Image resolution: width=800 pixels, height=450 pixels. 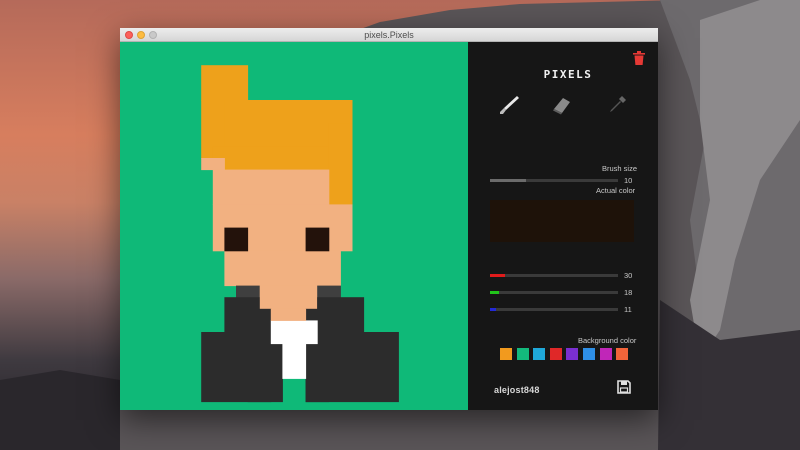 I want to click on app-logo-text: PIXELS, so click(x=568, y=74).